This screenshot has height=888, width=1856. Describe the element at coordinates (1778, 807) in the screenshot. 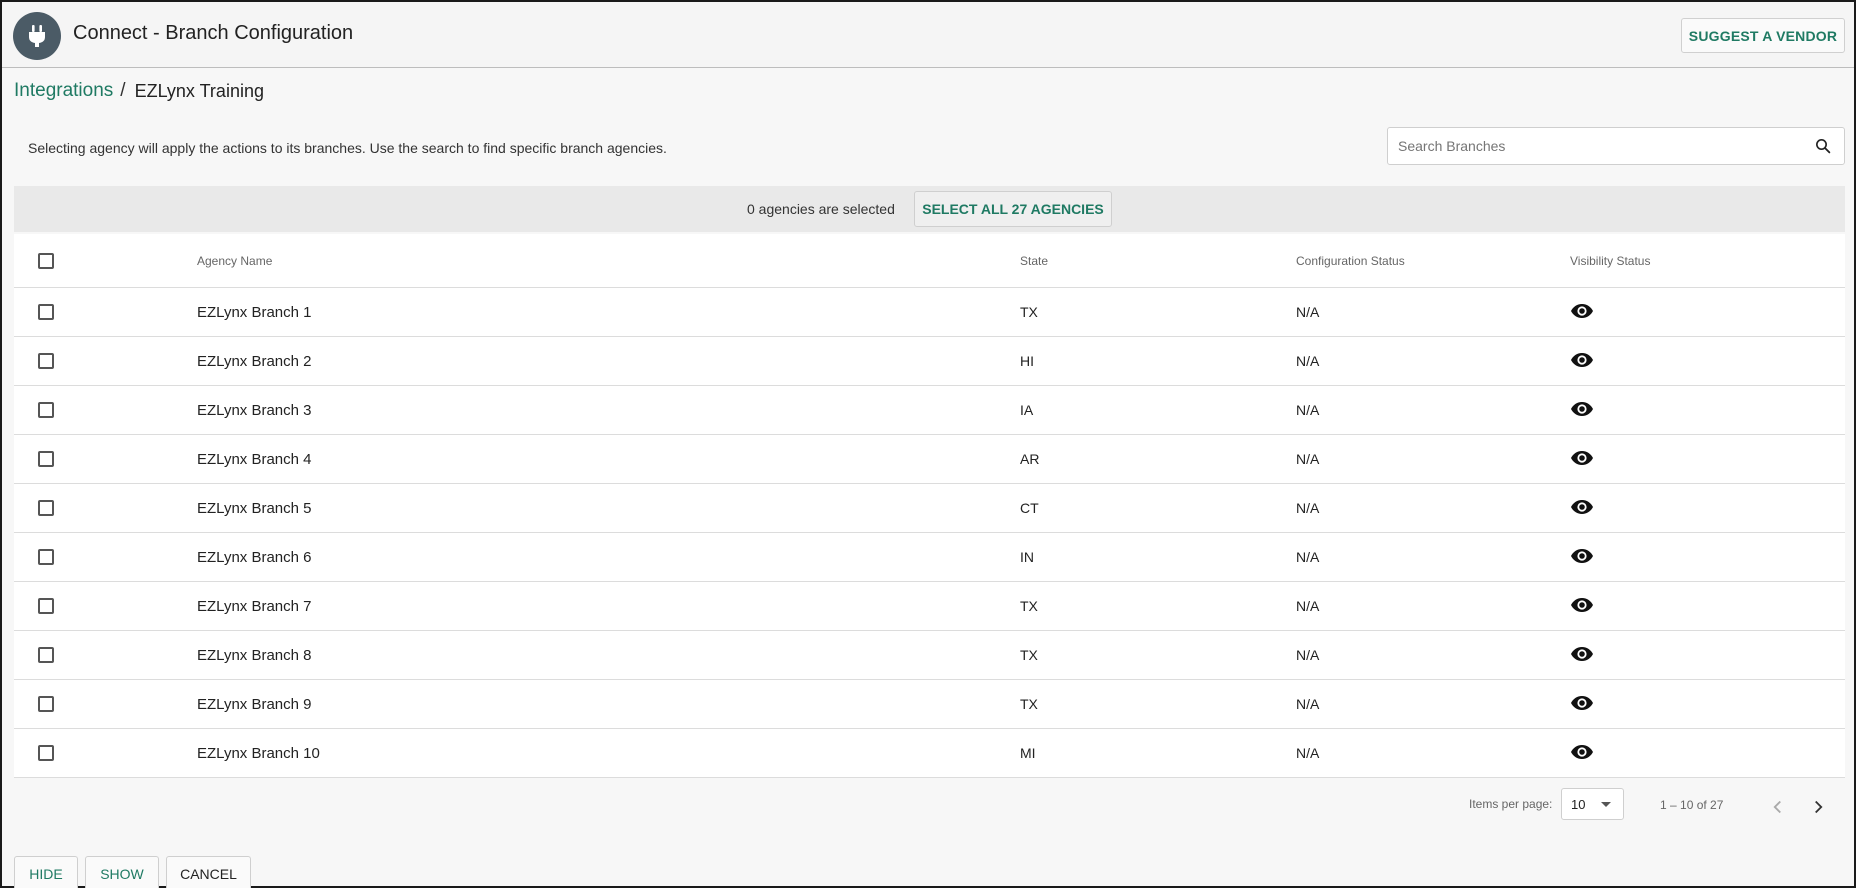

I see `previous-page-icon` at that location.